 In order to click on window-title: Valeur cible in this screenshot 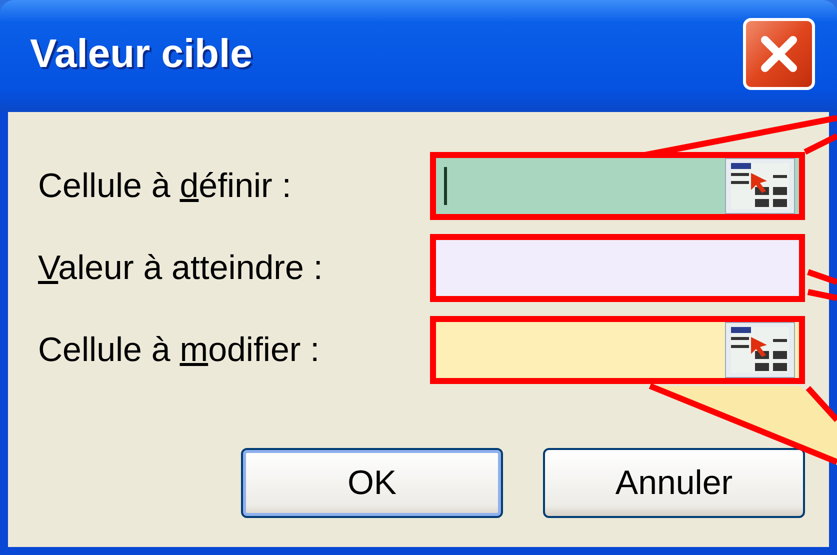, I will do `click(141, 54)`.